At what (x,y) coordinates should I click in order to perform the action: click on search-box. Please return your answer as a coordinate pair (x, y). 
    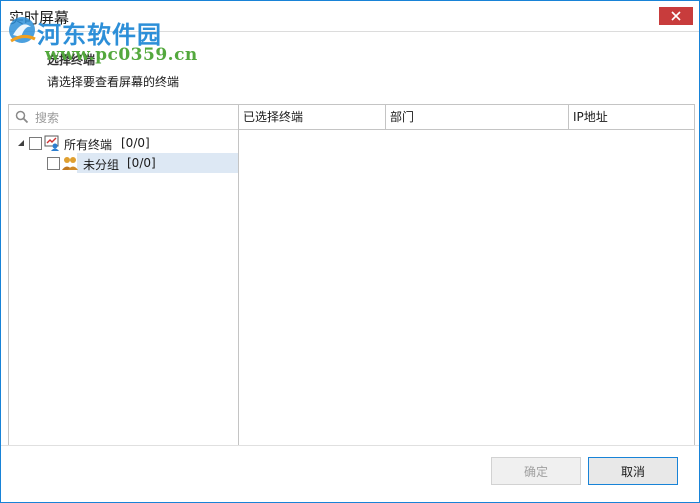
    Looking at the image, I should click on (123, 117).